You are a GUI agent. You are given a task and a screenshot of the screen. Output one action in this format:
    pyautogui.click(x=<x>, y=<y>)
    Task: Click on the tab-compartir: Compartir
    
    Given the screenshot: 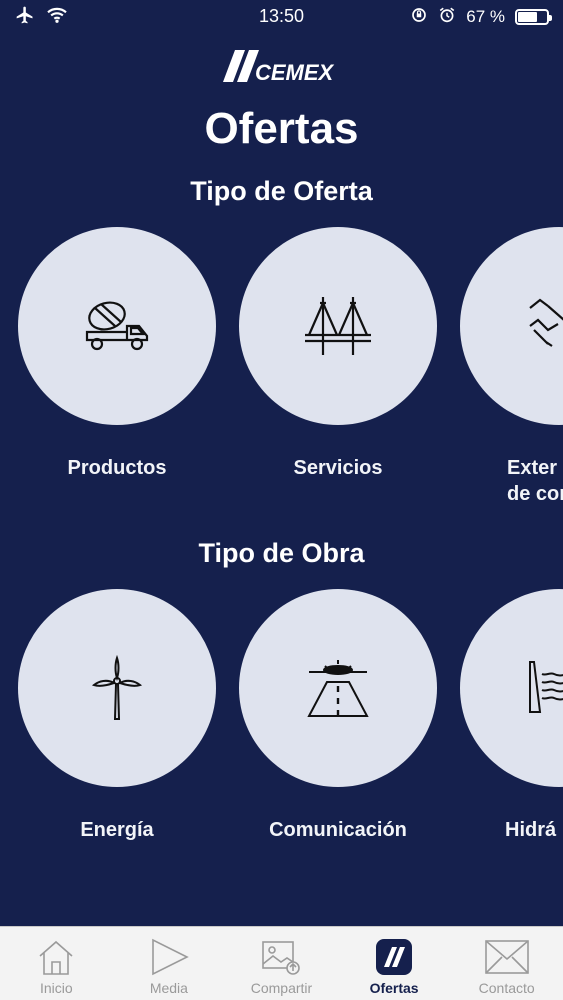 What is the action you would take?
    pyautogui.click(x=281, y=963)
    